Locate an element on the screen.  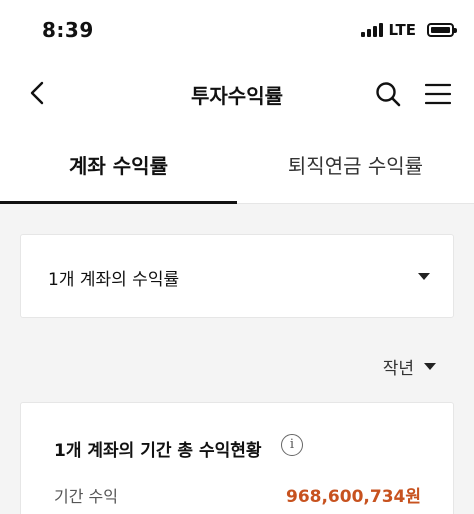
status-indicators: LTE is located at coordinates (409, 30).